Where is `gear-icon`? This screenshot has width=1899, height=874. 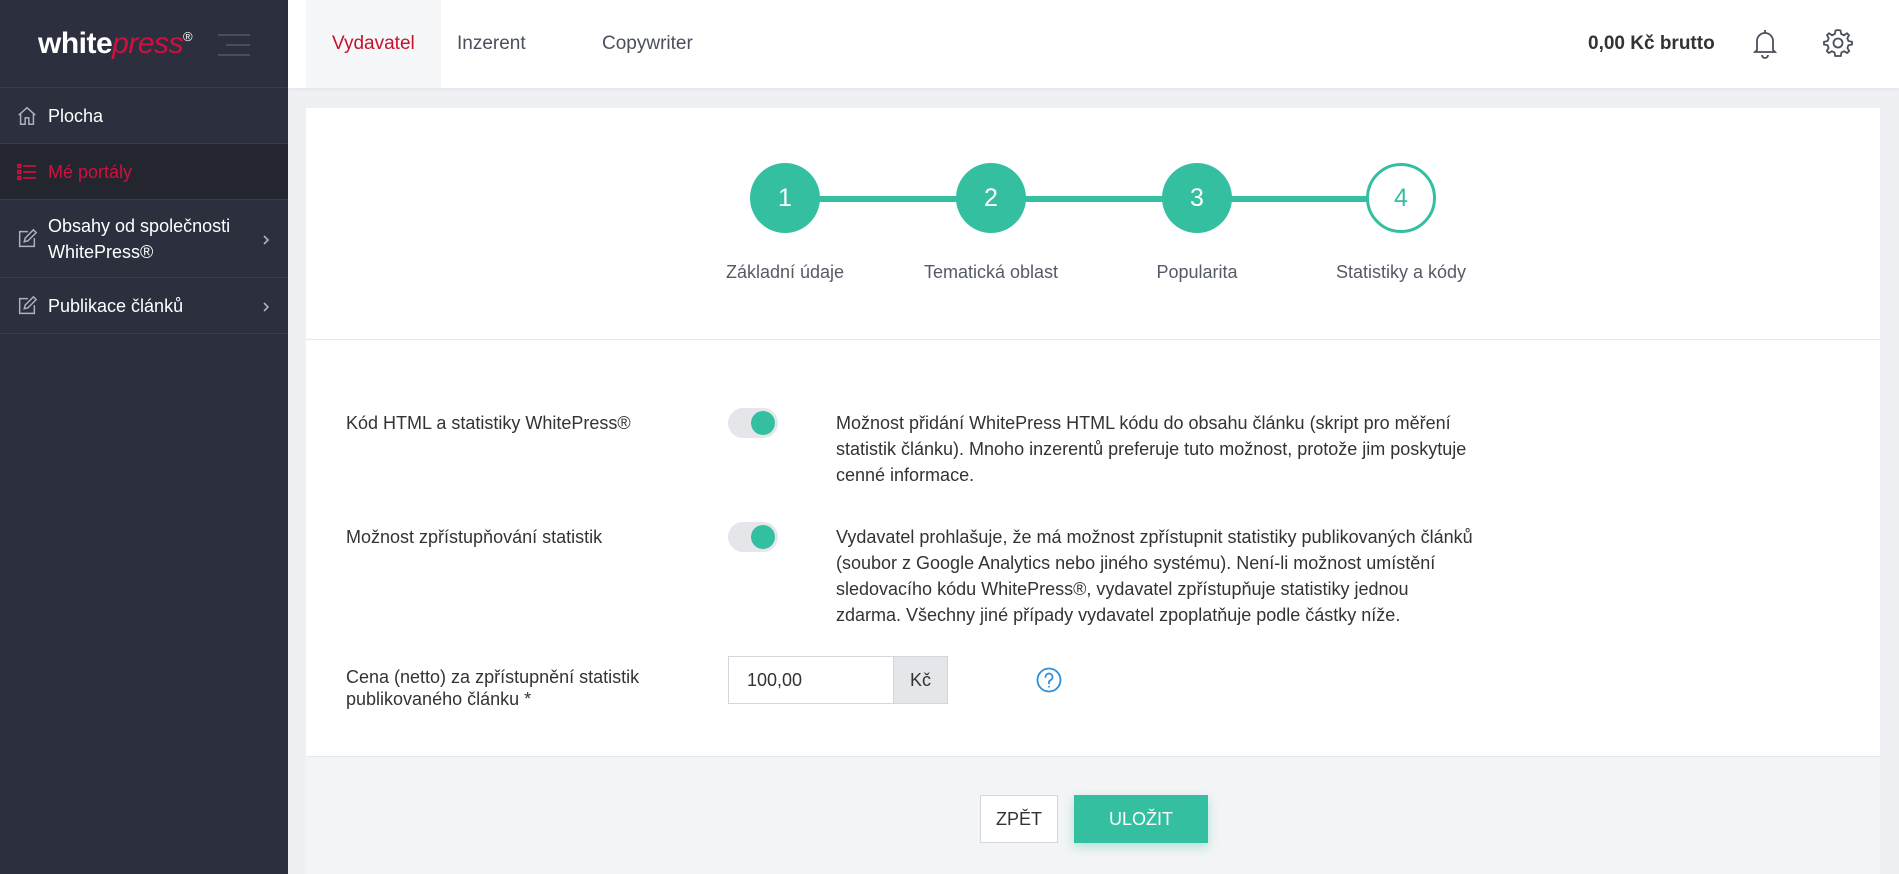 gear-icon is located at coordinates (1838, 43).